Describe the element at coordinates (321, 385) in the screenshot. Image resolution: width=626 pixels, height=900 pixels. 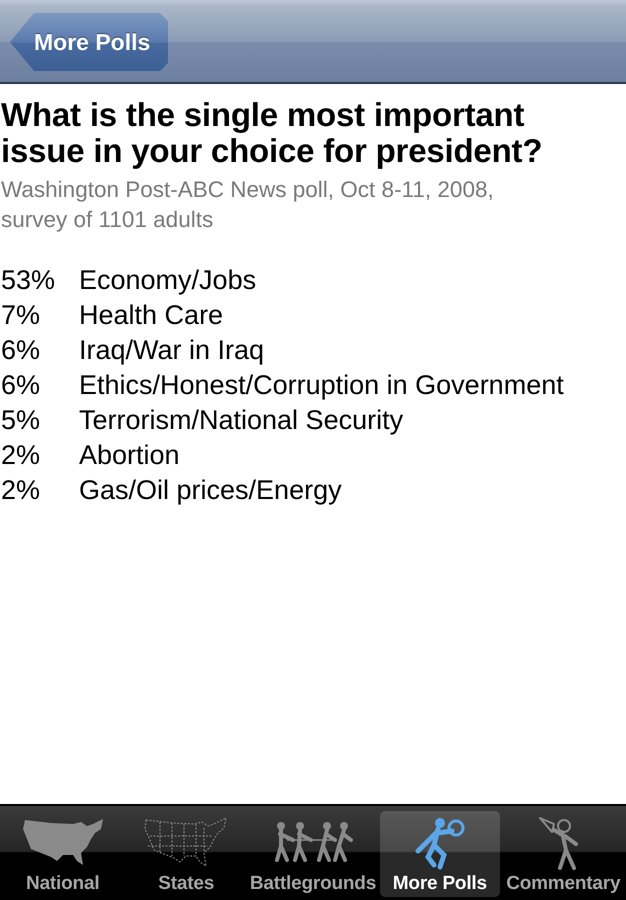
I see `result-issue: Ethics/Honest/Corruption in Government` at that location.